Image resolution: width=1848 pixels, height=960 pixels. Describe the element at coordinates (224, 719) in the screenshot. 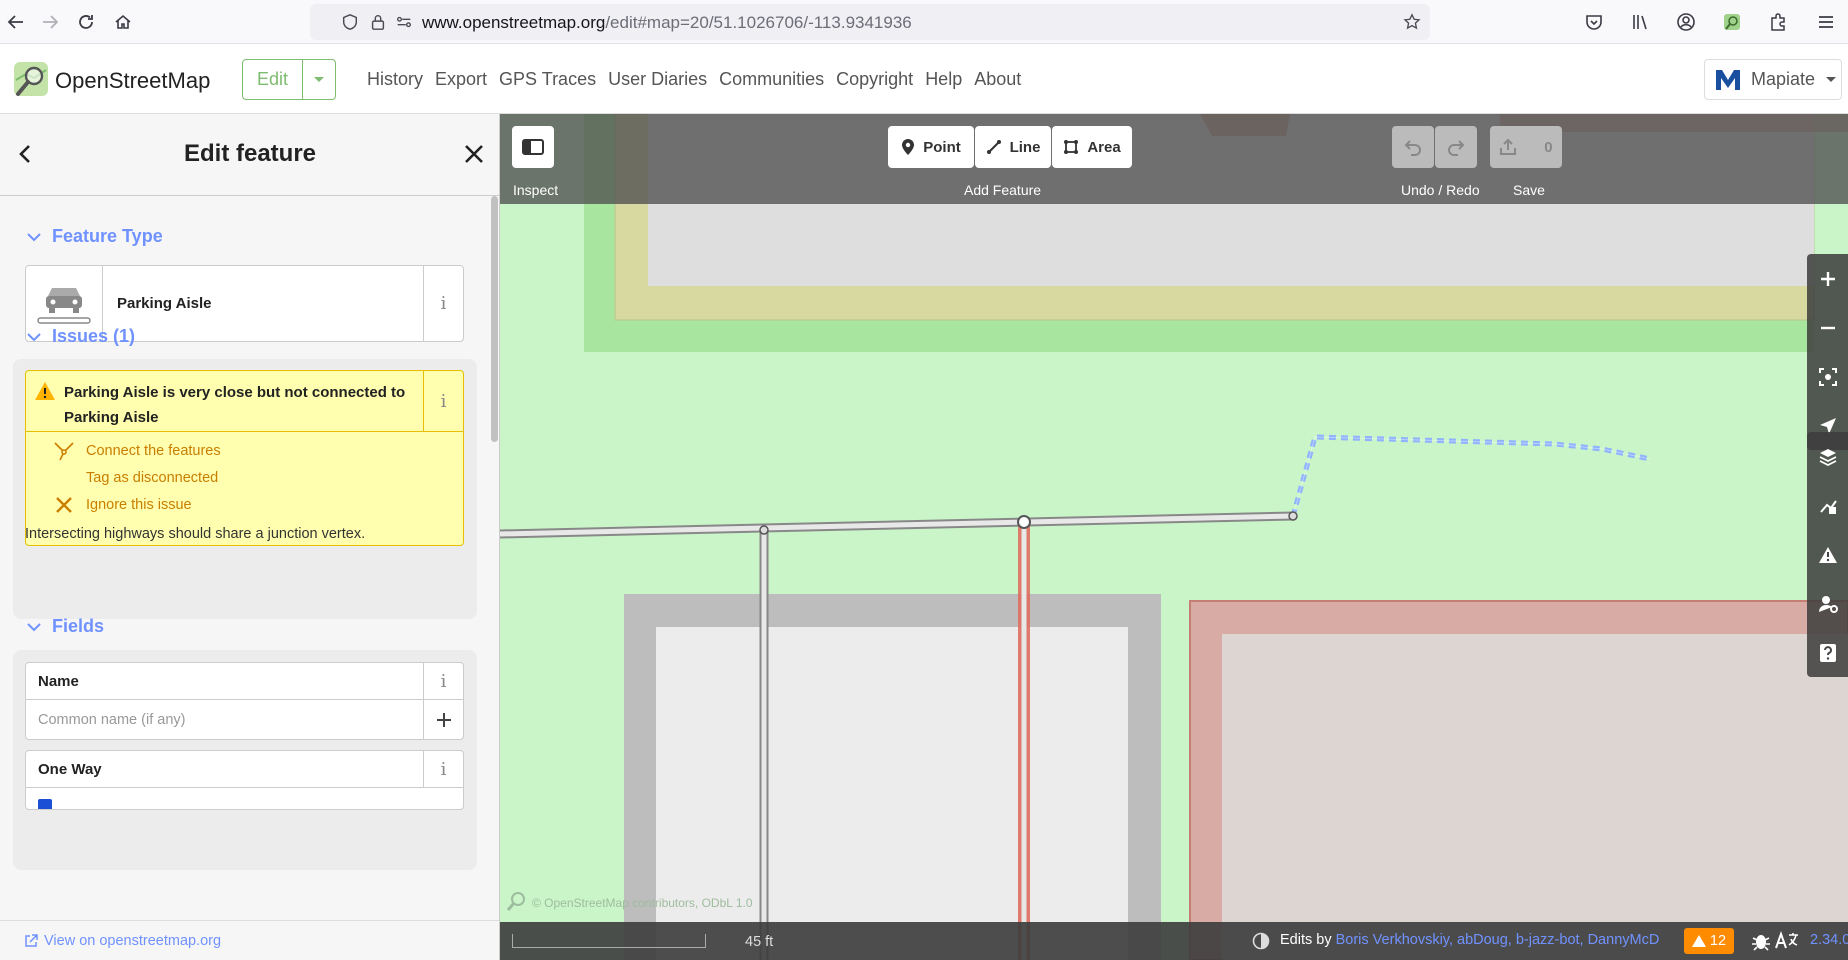

I see `name-input: Common name (if any)` at that location.